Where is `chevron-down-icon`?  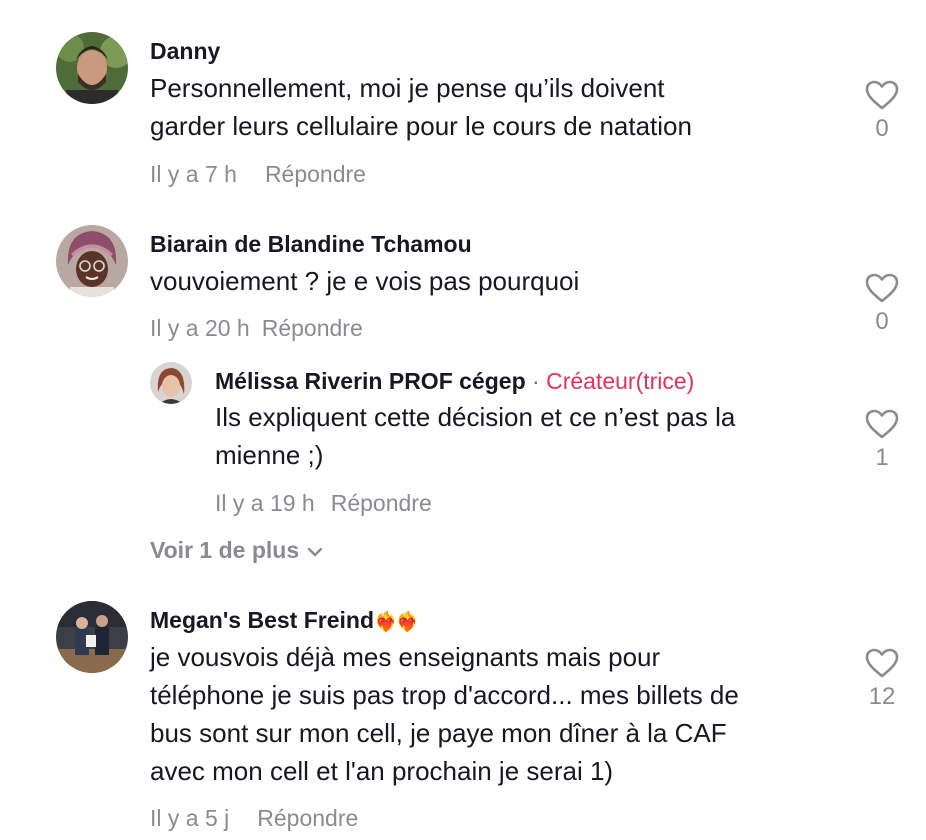 chevron-down-icon is located at coordinates (315, 552).